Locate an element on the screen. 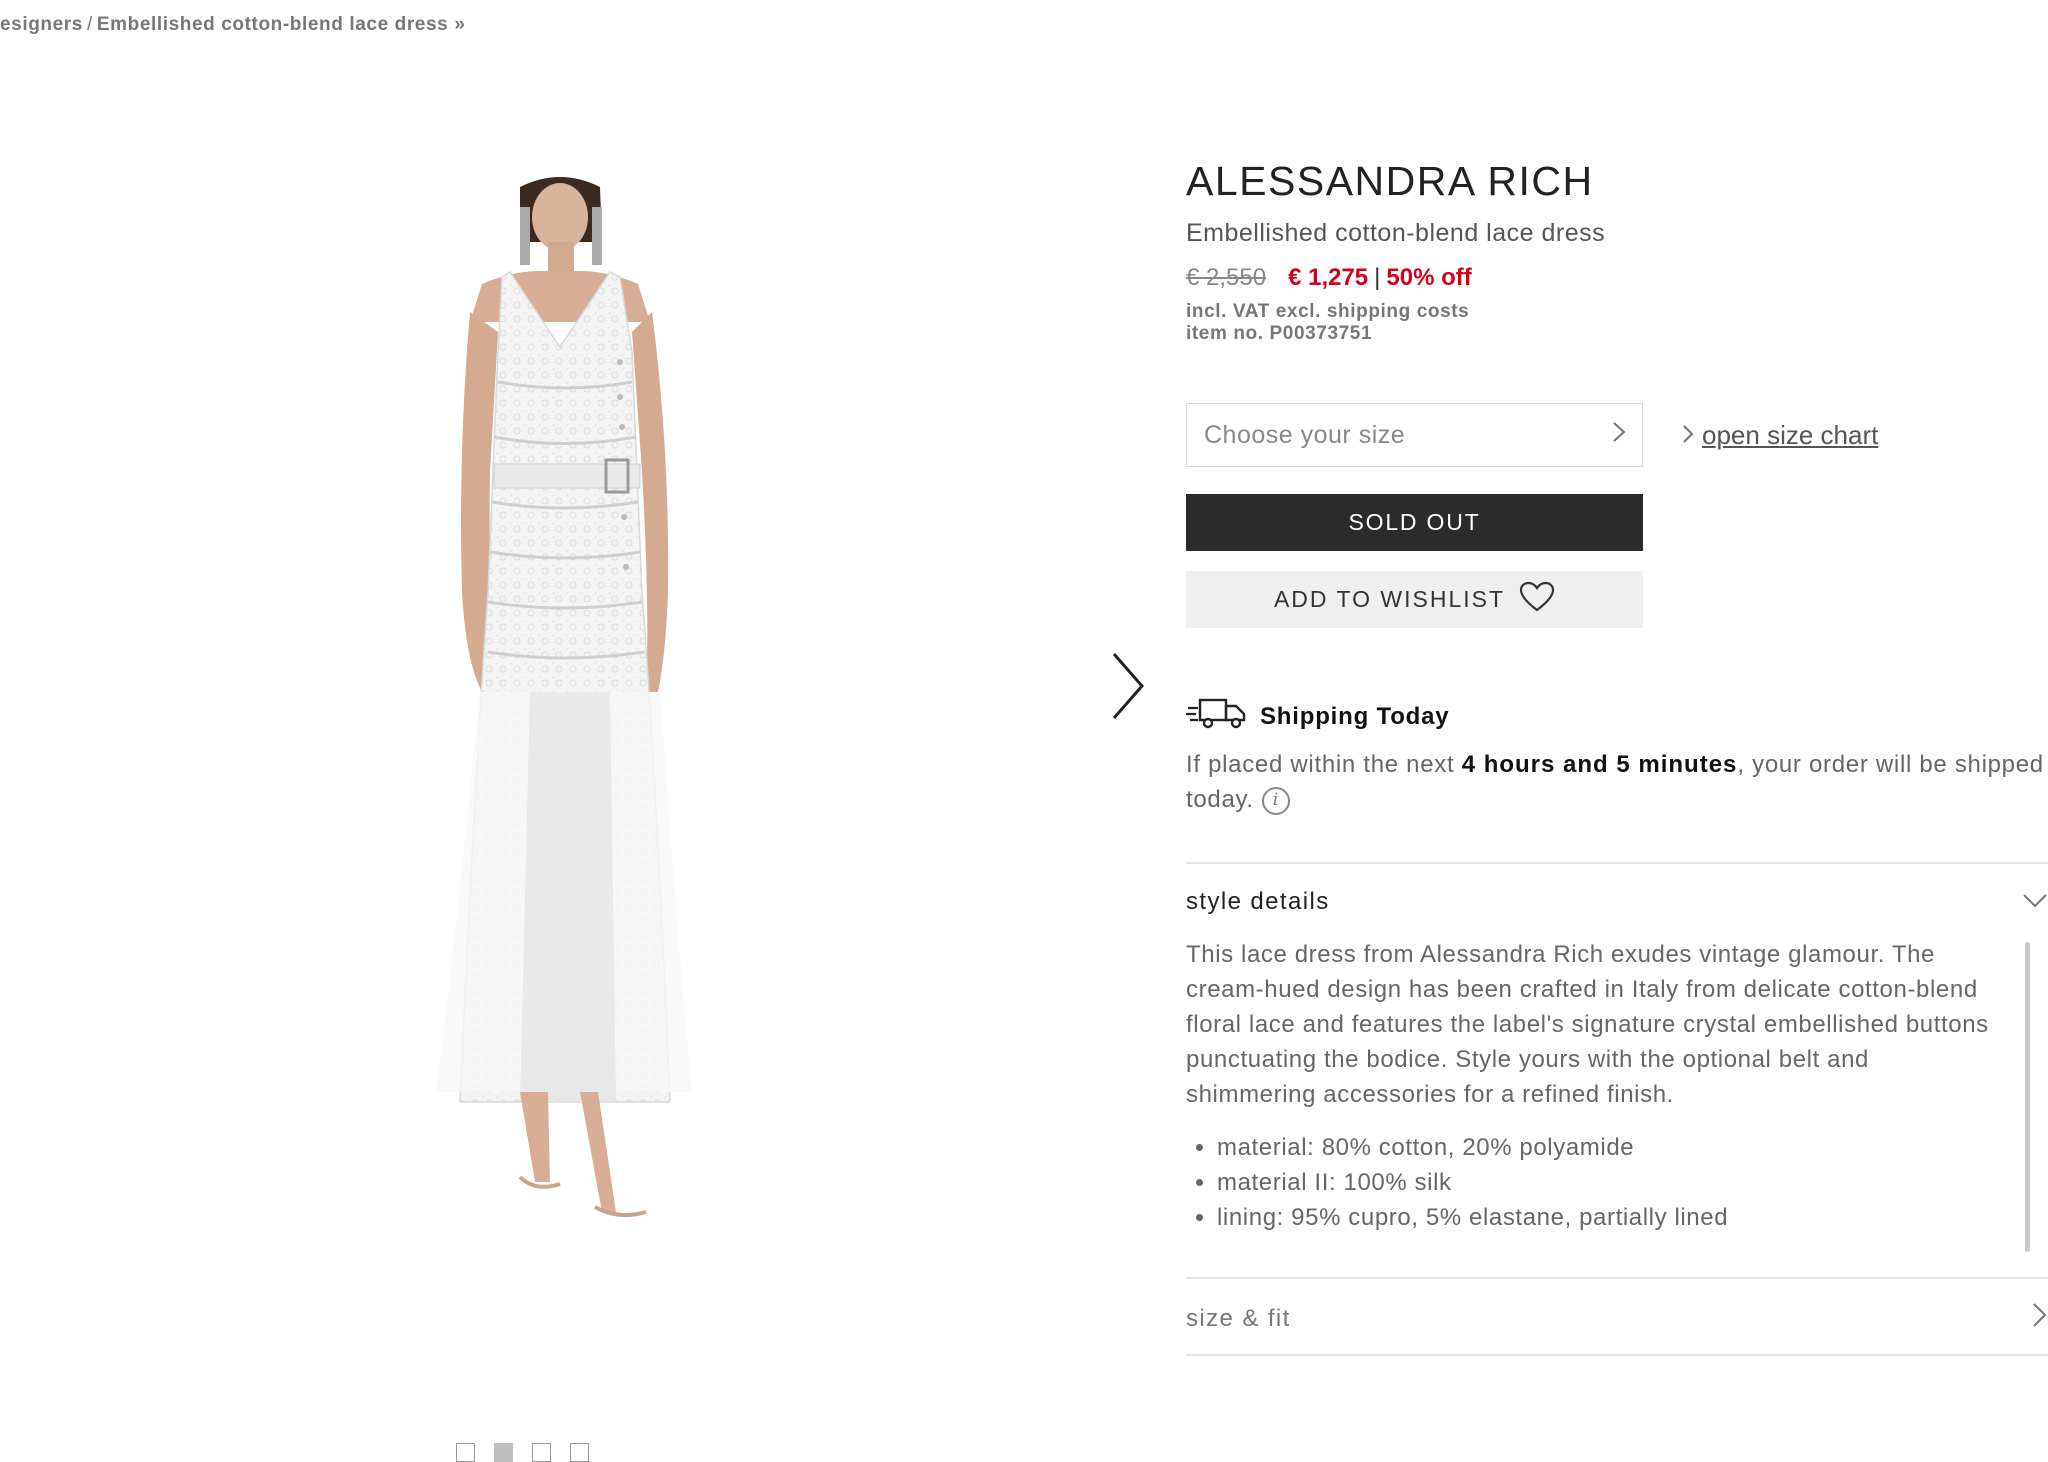  product-image is located at coordinates (545, 697).